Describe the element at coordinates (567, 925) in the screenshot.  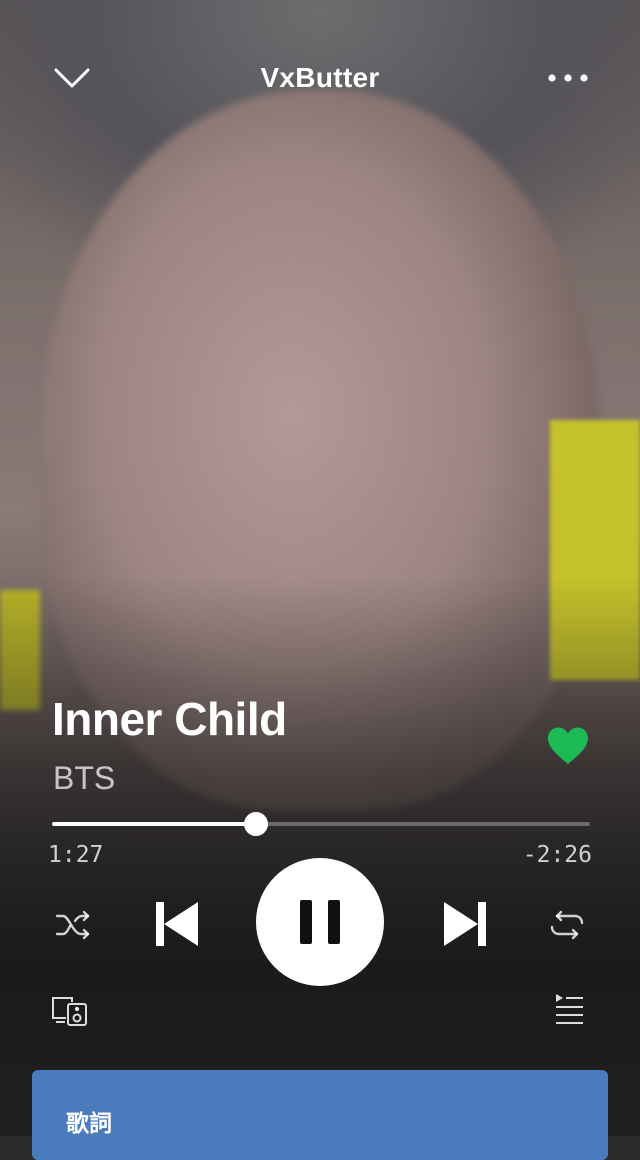
I see `repeat-icon` at that location.